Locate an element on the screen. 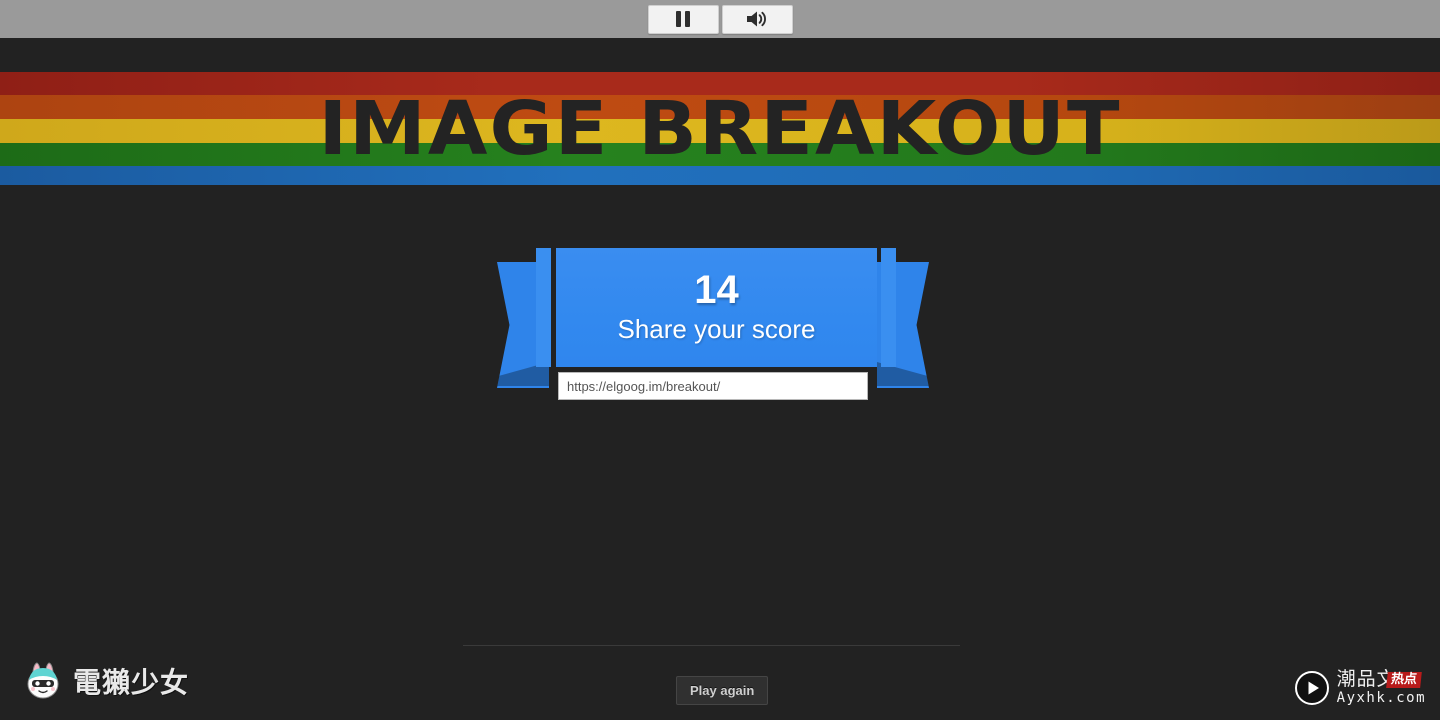 This screenshot has height=720, width=1440. share-score-card: 14 Share your score is located at coordinates (713, 324).